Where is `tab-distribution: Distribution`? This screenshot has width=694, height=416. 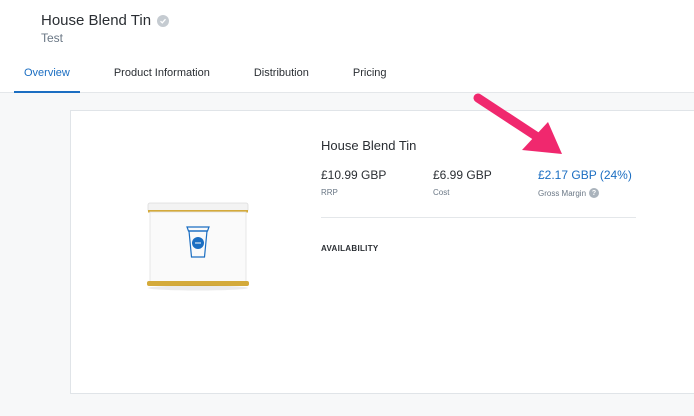
tab-distribution: Distribution is located at coordinates (281, 78).